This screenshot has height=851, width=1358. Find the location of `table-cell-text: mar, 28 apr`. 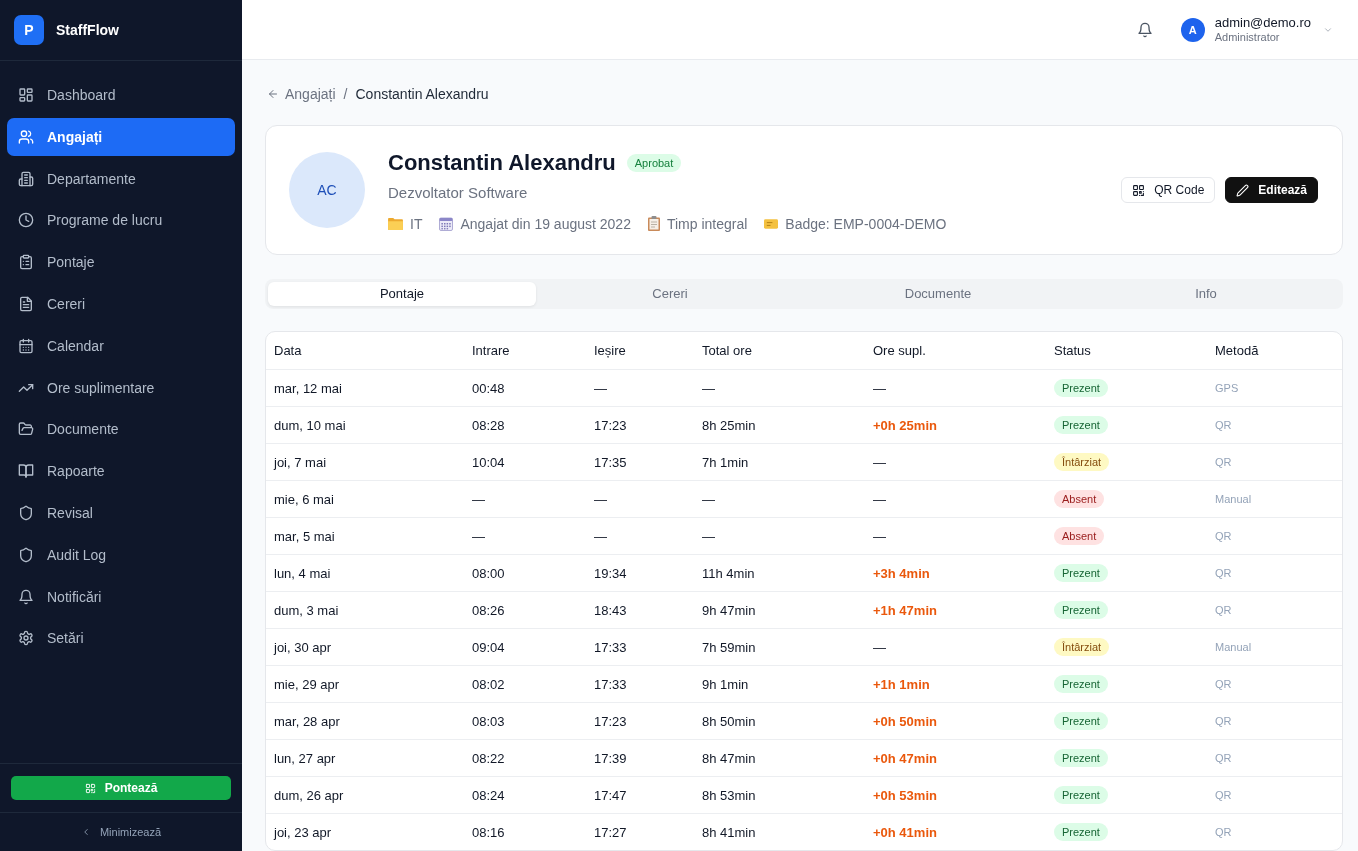

table-cell-text: mar, 28 apr is located at coordinates (307, 721).